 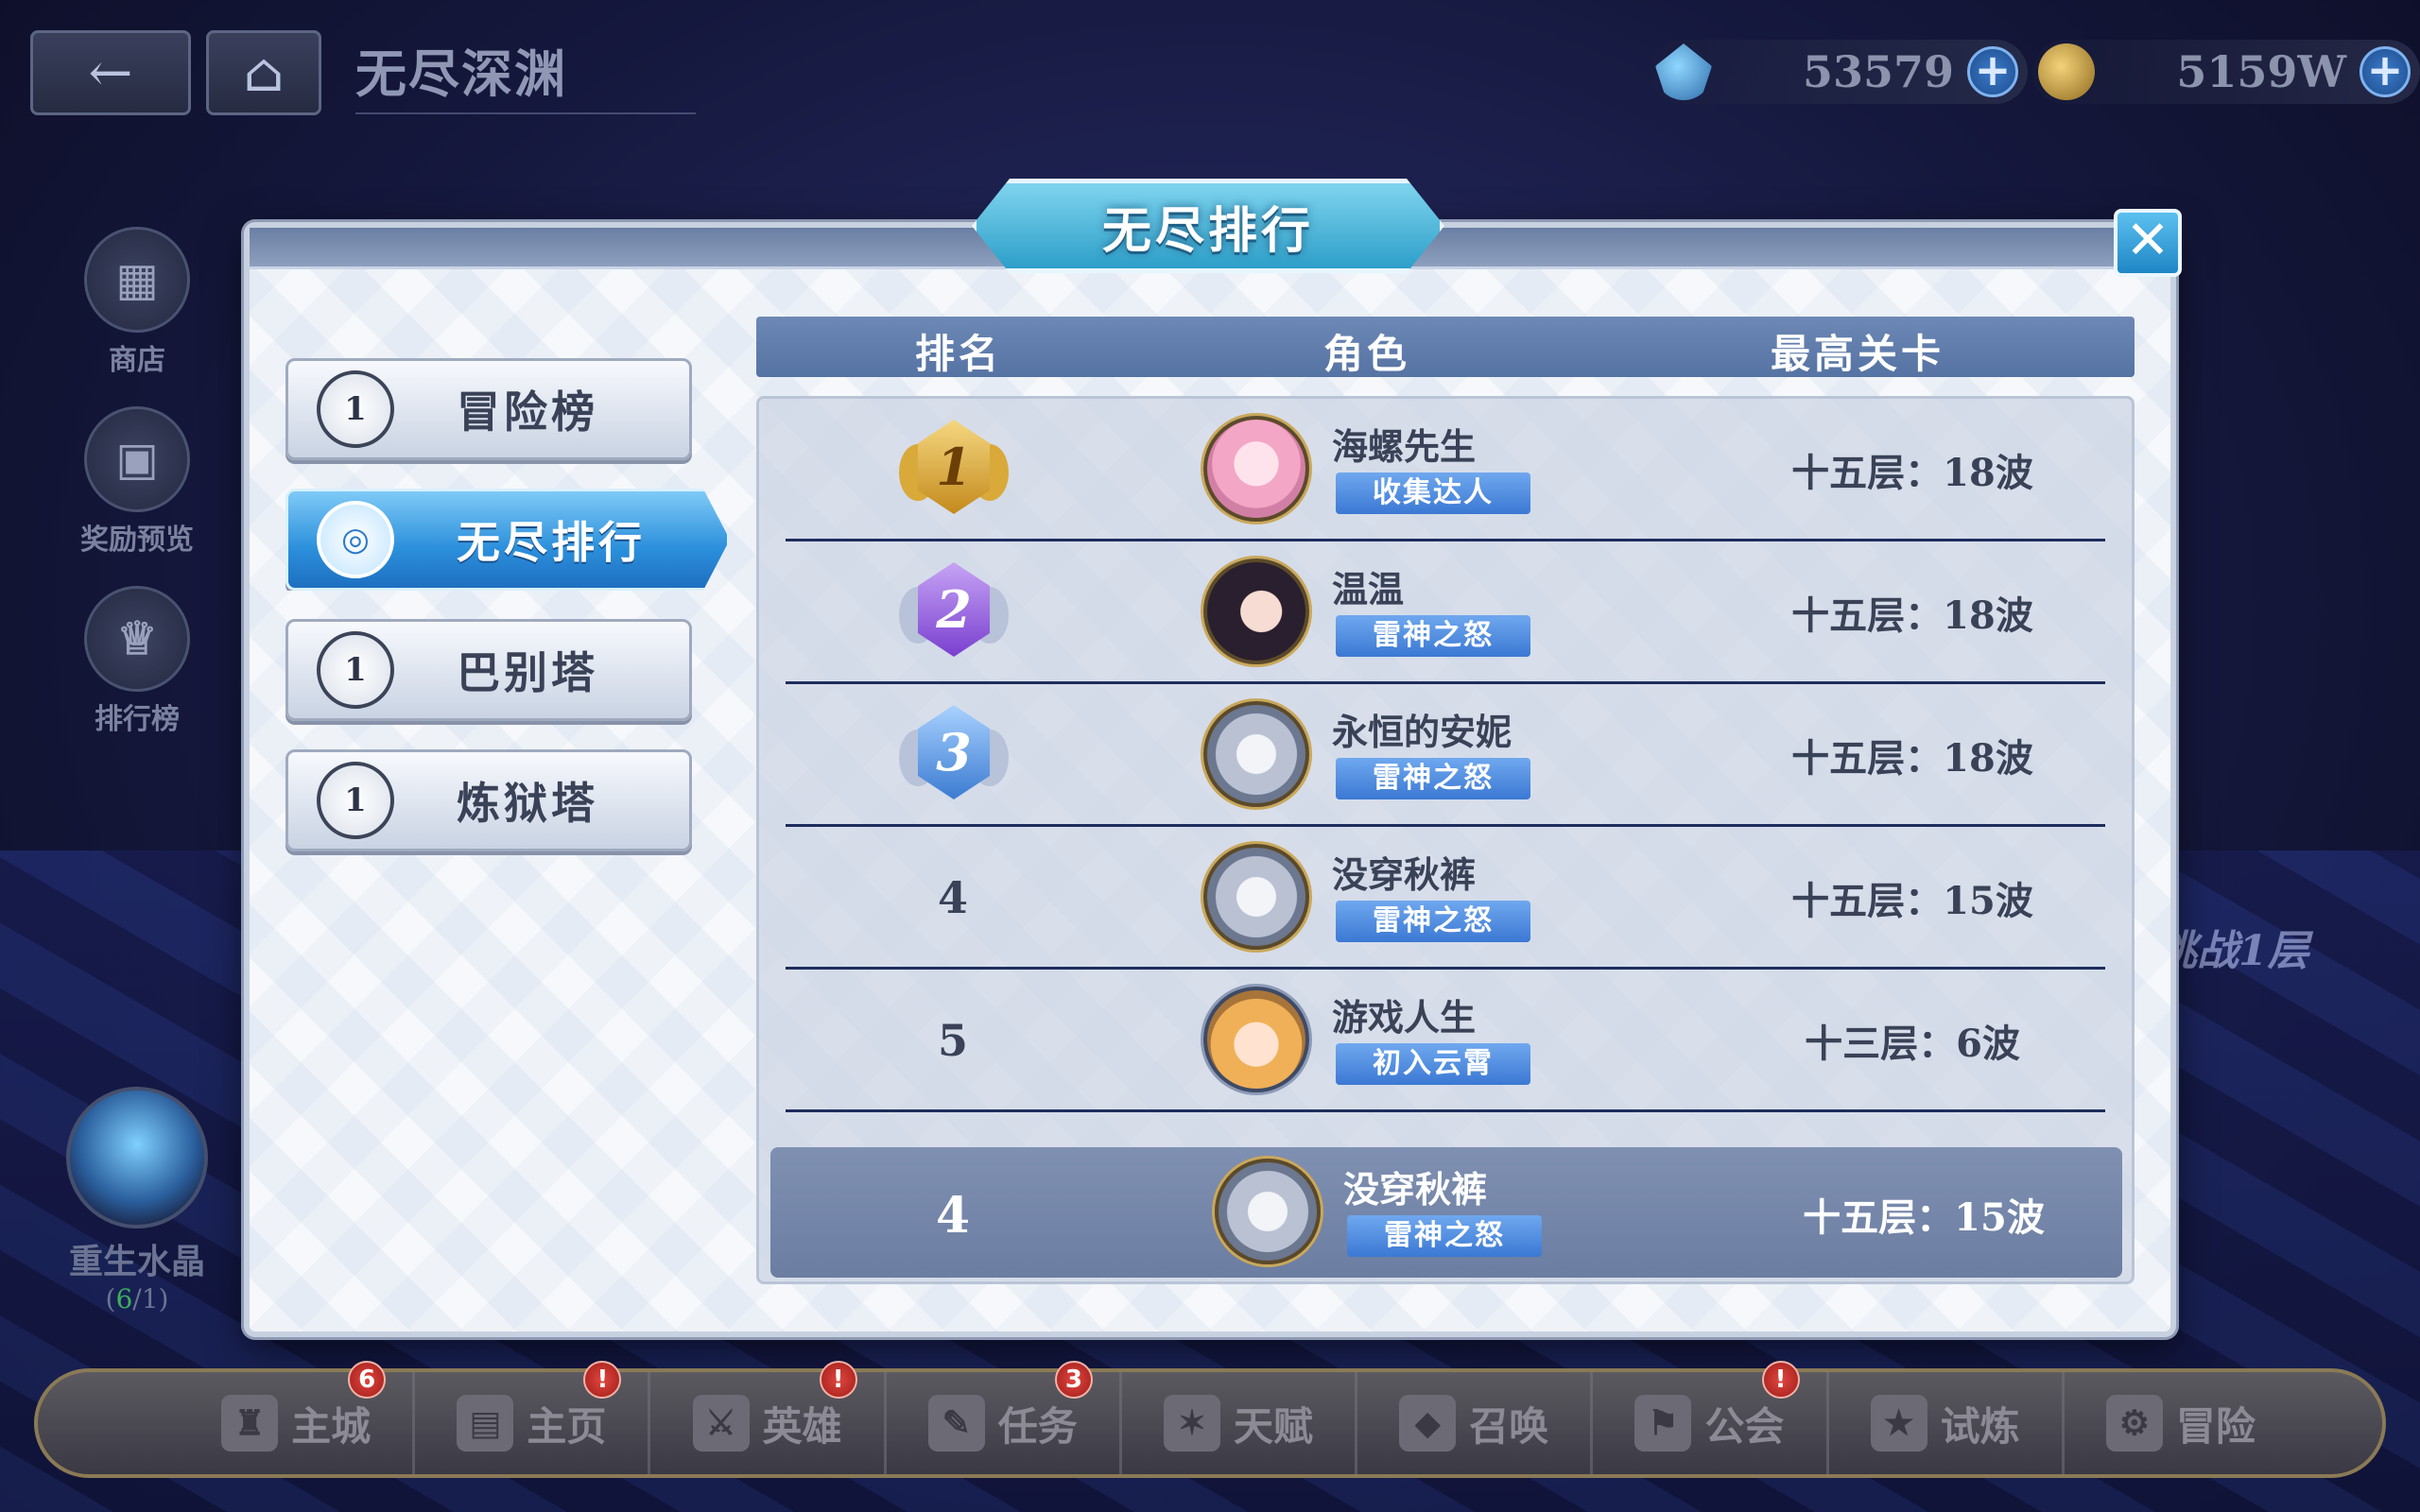 I want to click on nav-trial: ★ 试炼, so click(x=1947, y=1423).